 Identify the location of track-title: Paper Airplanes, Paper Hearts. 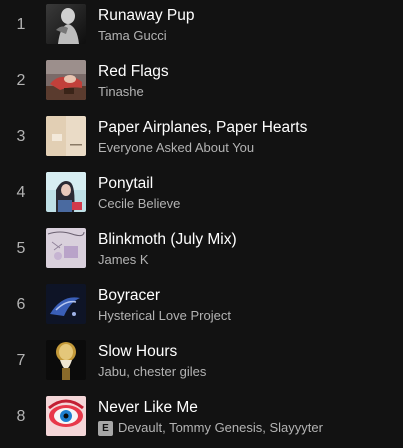
(202, 127).